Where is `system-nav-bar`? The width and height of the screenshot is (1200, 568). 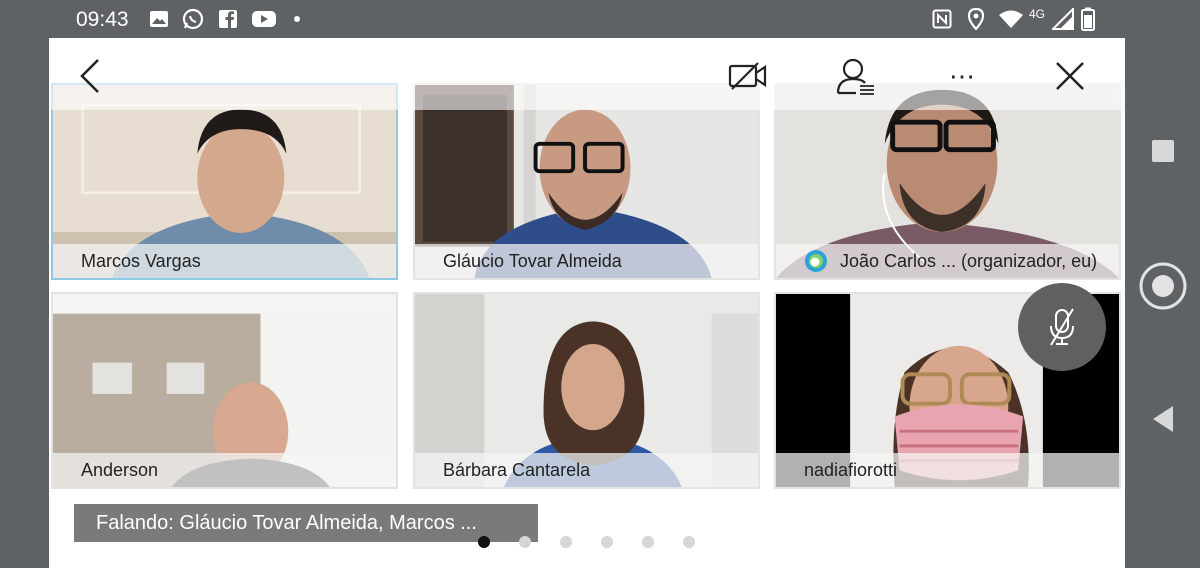 system-nav-bar is located at coordinates (1162, 284).